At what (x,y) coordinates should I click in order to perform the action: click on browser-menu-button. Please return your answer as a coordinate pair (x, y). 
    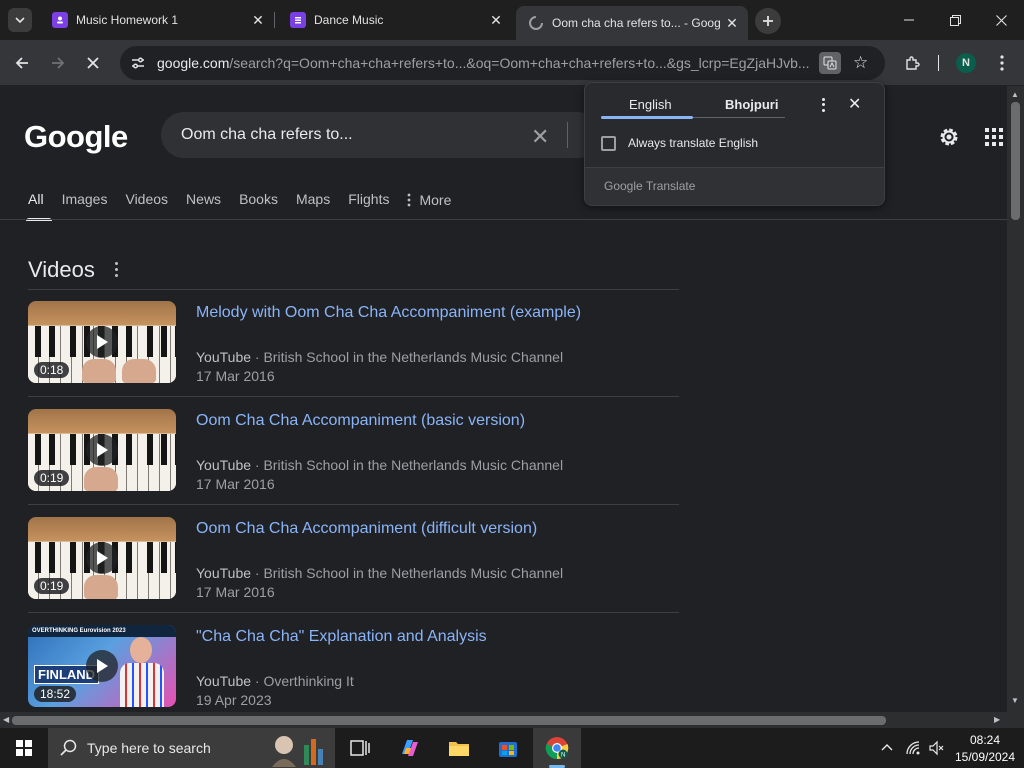
    Looking at the image, I should click on (1002, 63).